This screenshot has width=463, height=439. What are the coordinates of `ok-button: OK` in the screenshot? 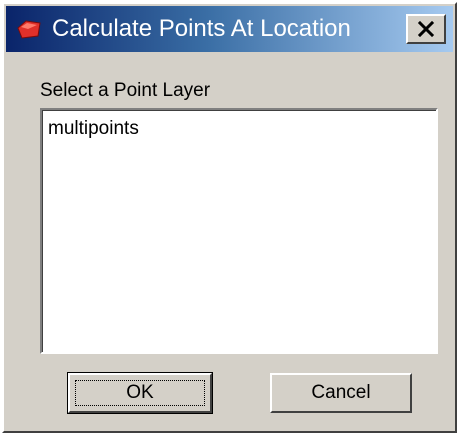 It's located at (140, 393).